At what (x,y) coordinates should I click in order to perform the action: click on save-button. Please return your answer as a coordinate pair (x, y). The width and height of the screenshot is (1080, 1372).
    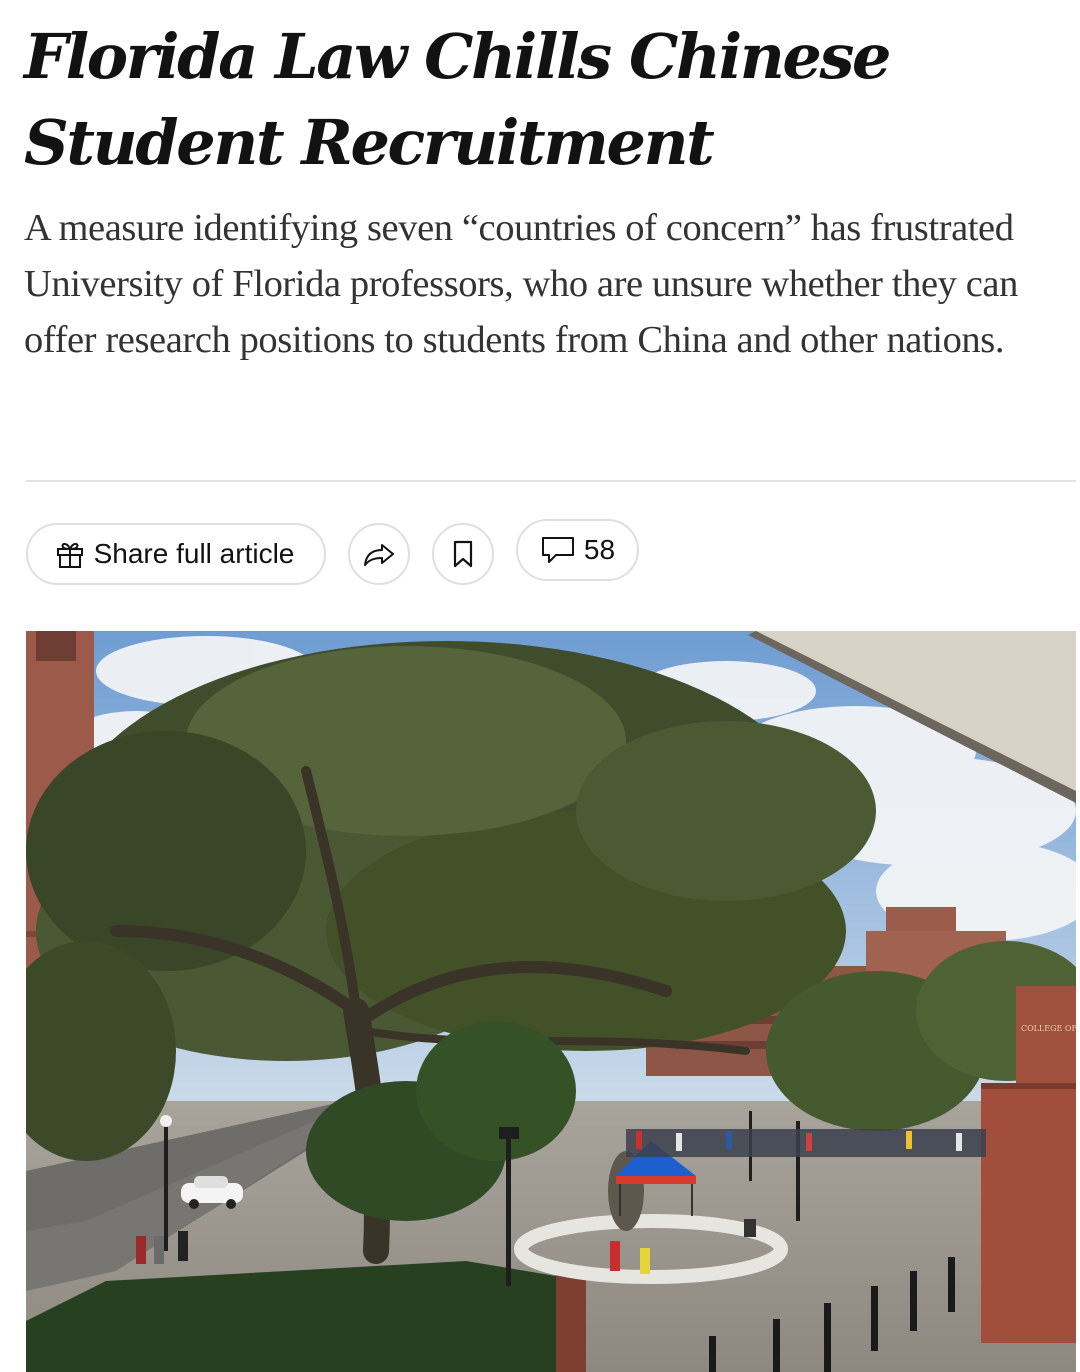
    Looking at the image, I should click on (463, 554).